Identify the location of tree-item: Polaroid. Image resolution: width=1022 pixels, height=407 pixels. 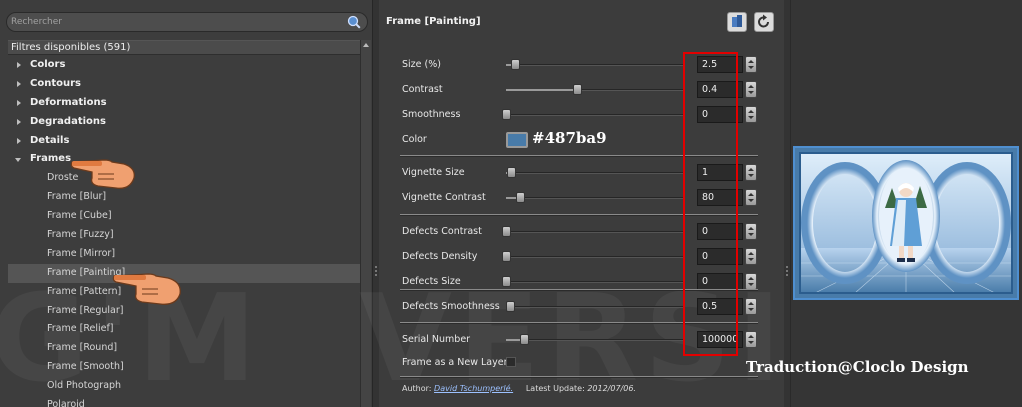
(184, 401).